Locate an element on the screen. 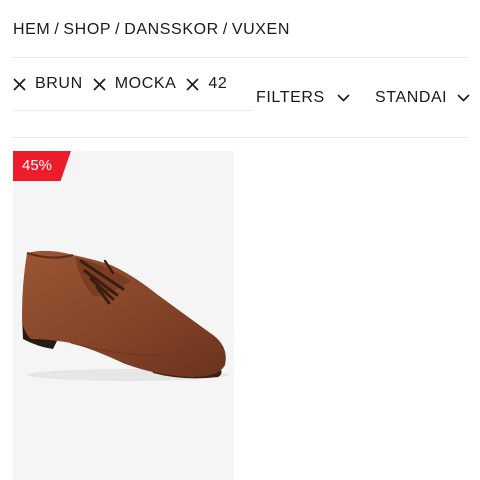 The height and width of the screenshot is (480, 480). filter-chip-mocka: MOCKA is located at coordinates (135, 84).